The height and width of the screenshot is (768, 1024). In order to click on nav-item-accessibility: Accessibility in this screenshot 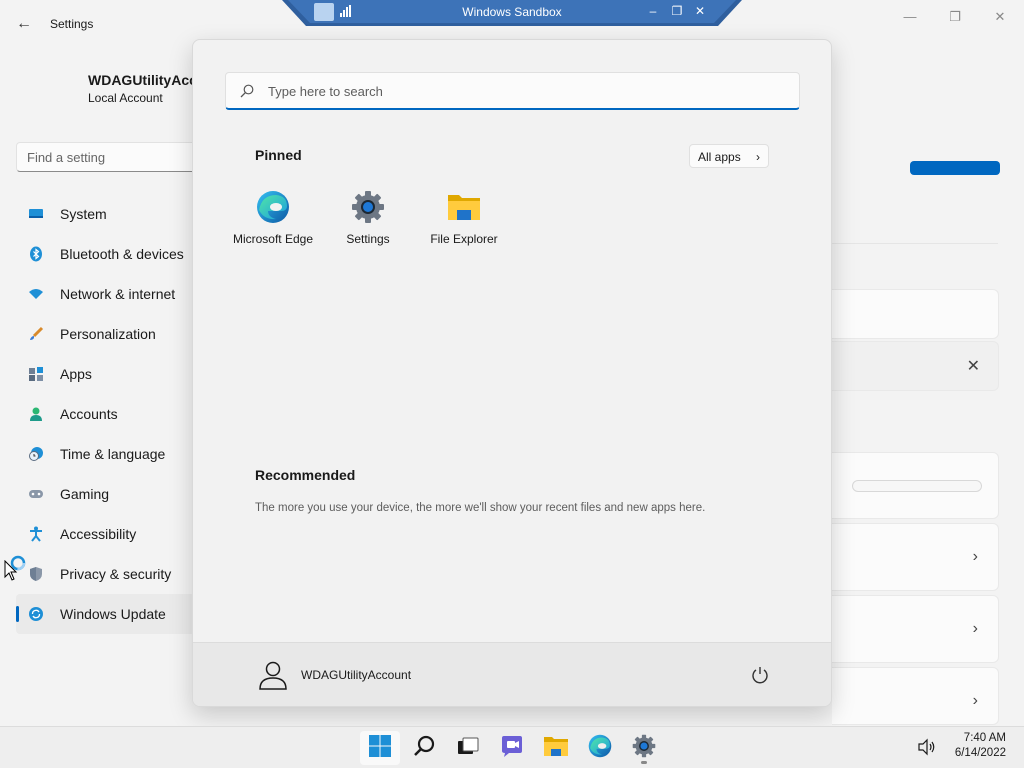, I will do `click(106, 534)`.